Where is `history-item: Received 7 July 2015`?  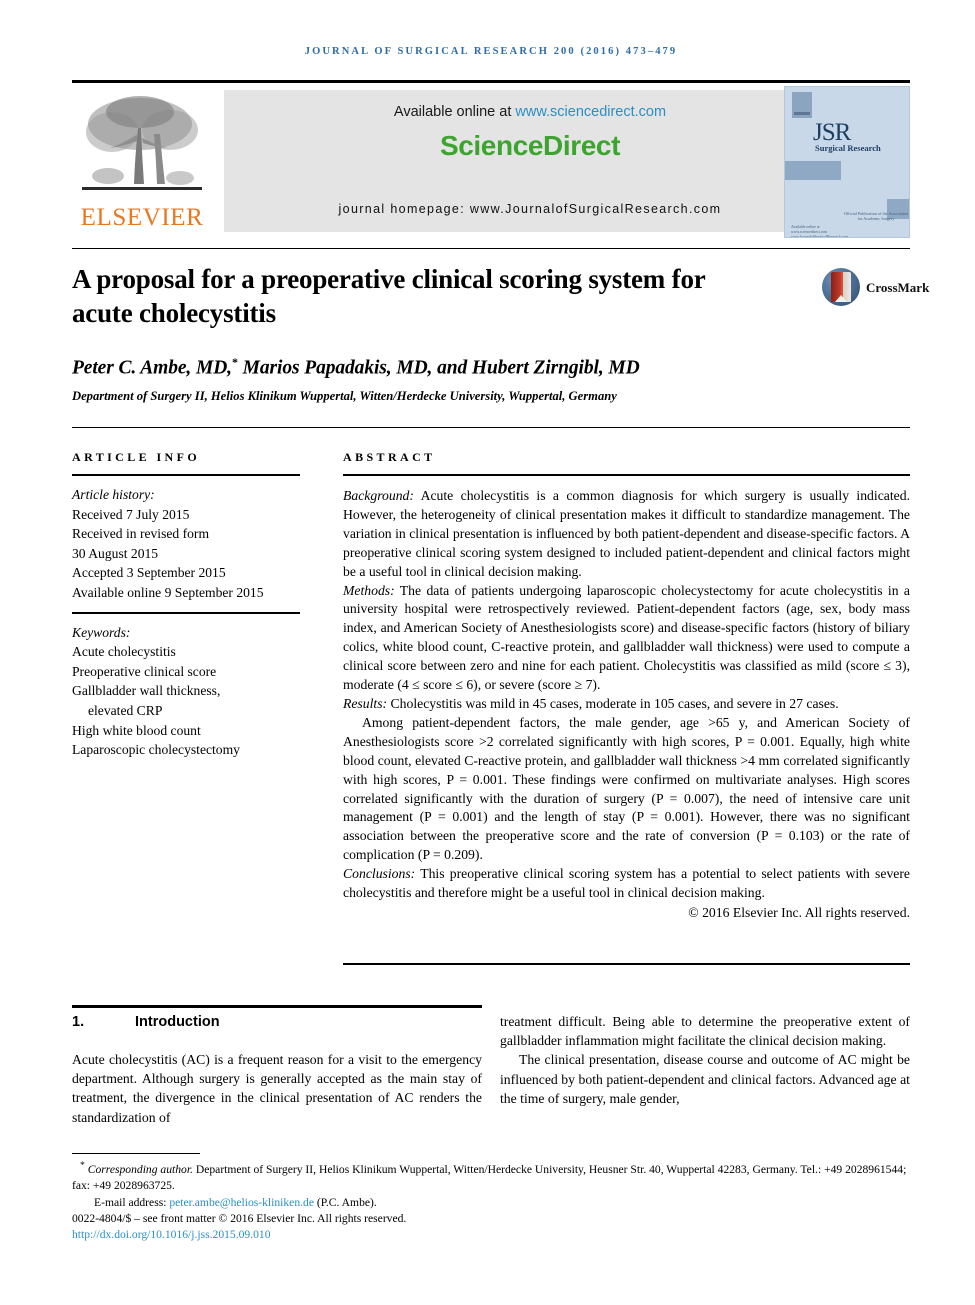 history-item: Received 7 July 2015 is located at coordinates (131, 514).